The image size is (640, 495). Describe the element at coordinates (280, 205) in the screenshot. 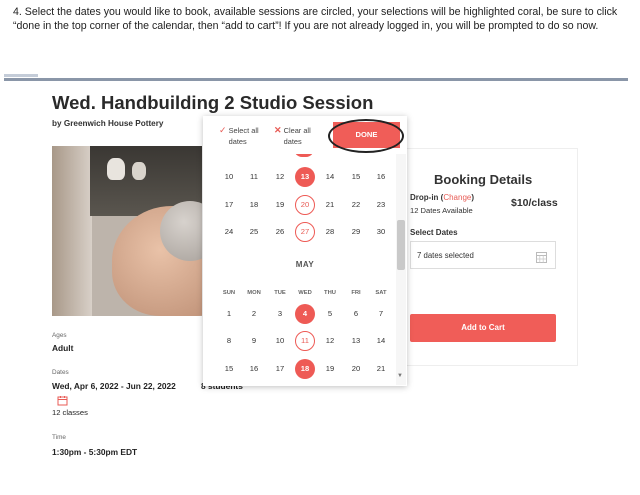

I see `calendar-day-apr-19: 19` at that location.